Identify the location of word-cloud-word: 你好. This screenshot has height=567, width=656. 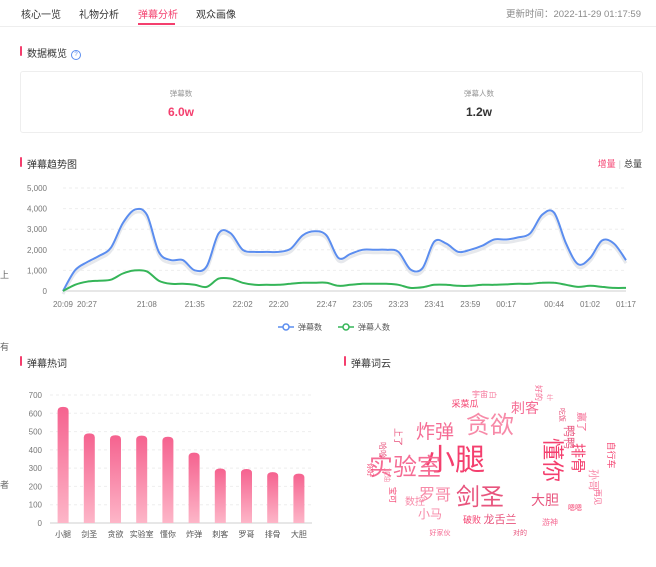
(370, 470).